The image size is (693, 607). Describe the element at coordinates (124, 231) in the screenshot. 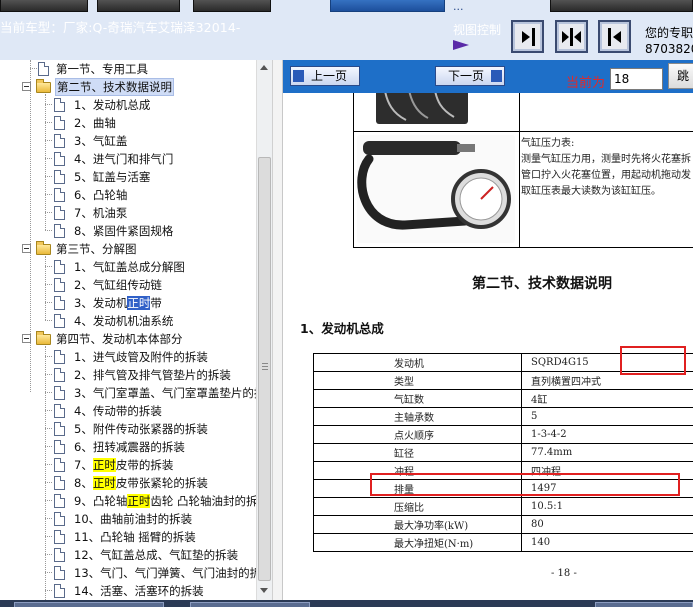

I see `tree-item-label: 8、紧固件紧固规格` at that location.